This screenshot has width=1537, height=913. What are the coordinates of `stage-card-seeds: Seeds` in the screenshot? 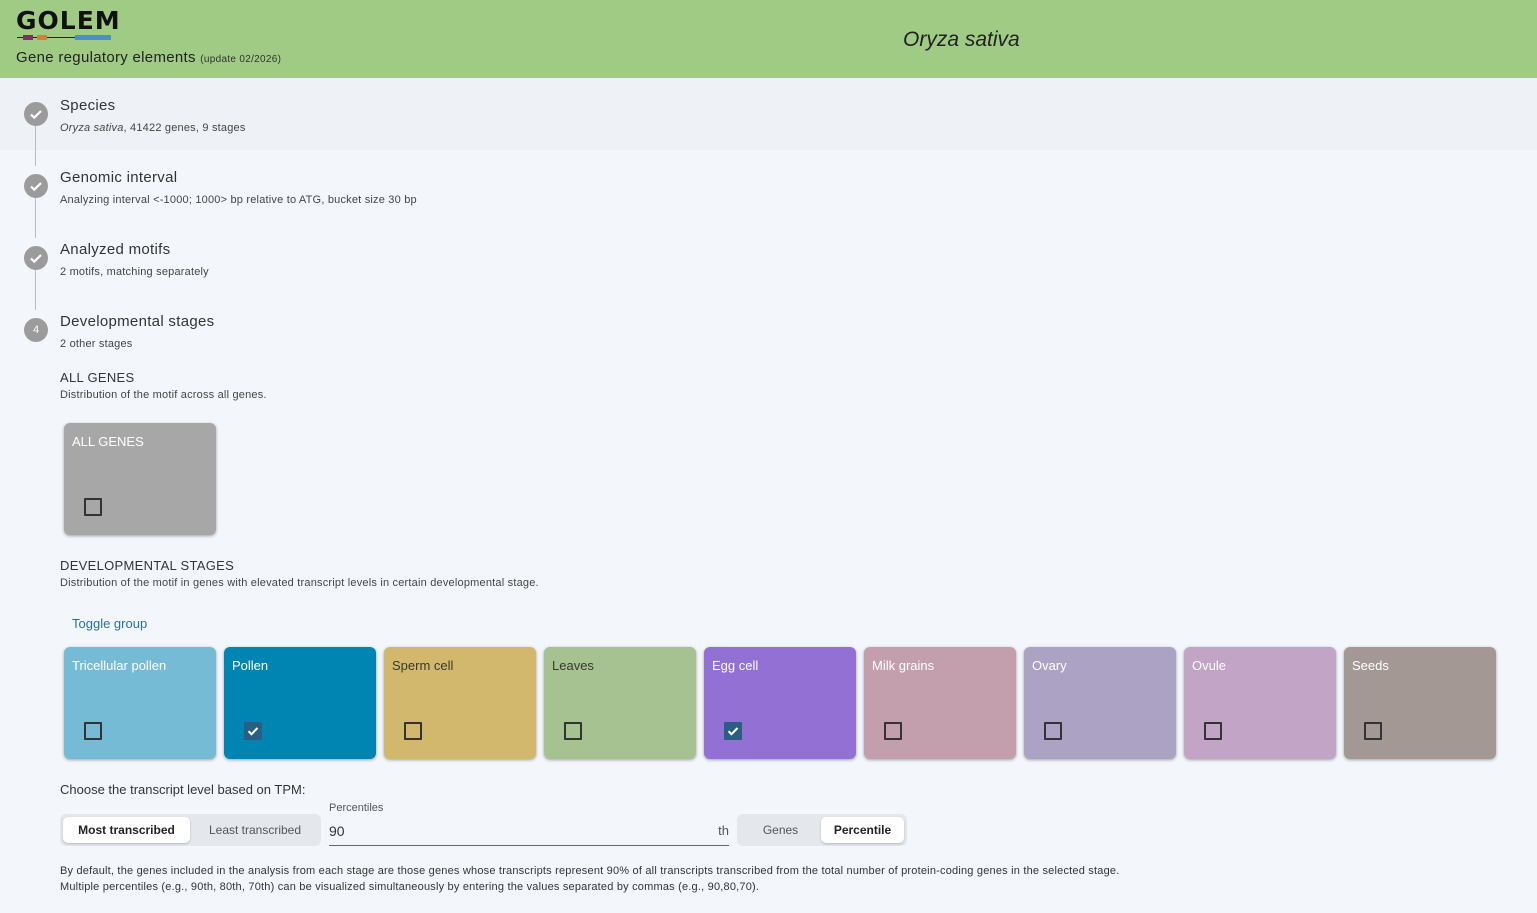 It's located at (1420, 703).